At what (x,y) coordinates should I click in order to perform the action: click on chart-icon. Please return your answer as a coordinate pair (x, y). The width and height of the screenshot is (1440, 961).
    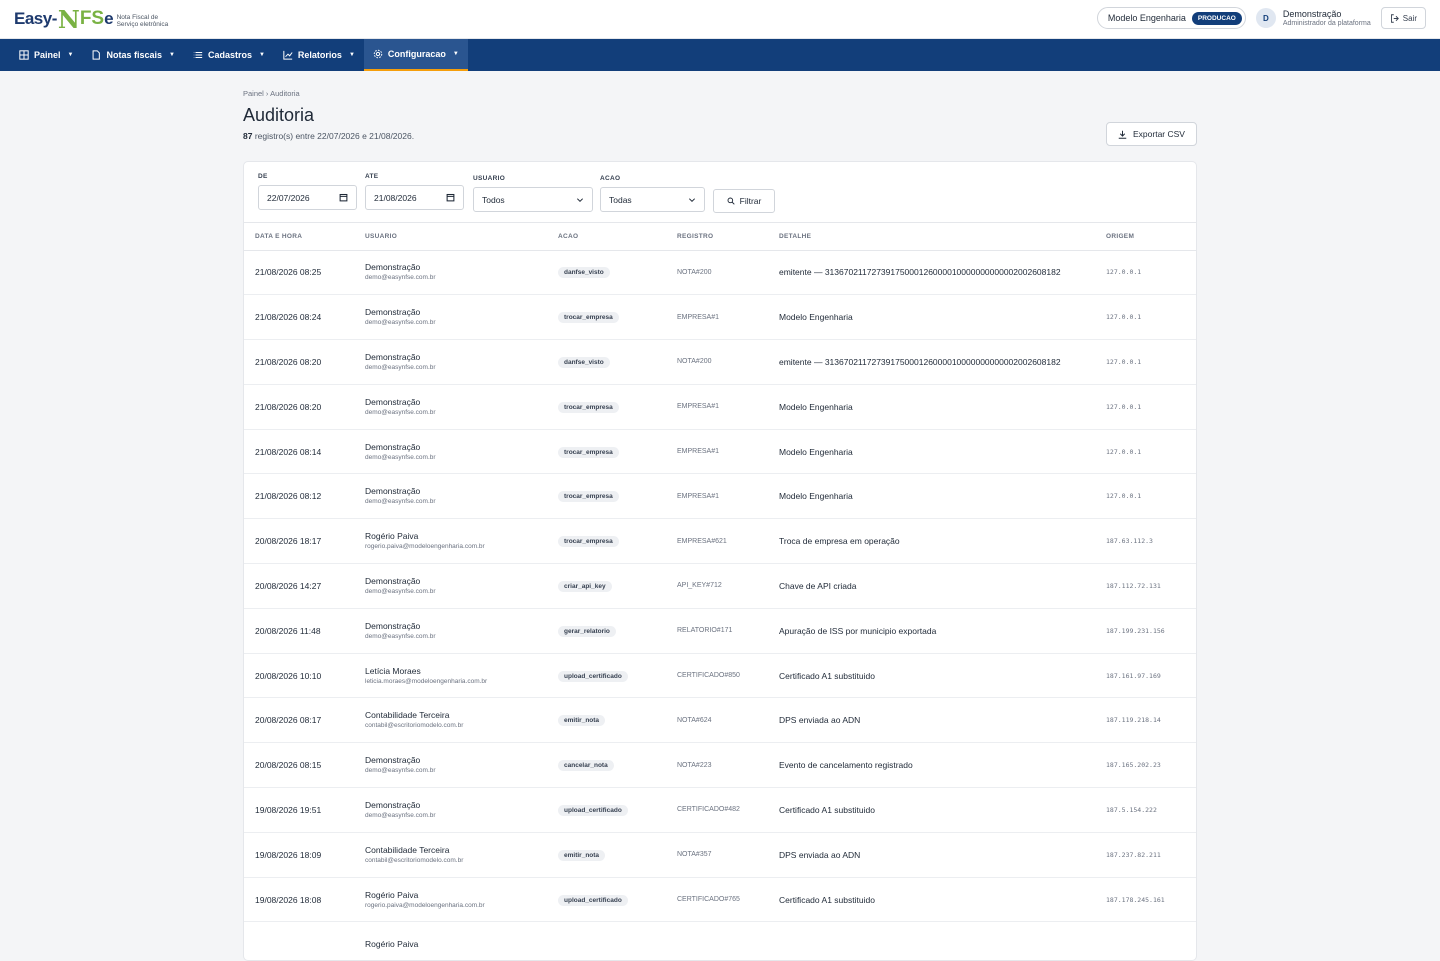
    Looking at the image, I should click on (288, 55).